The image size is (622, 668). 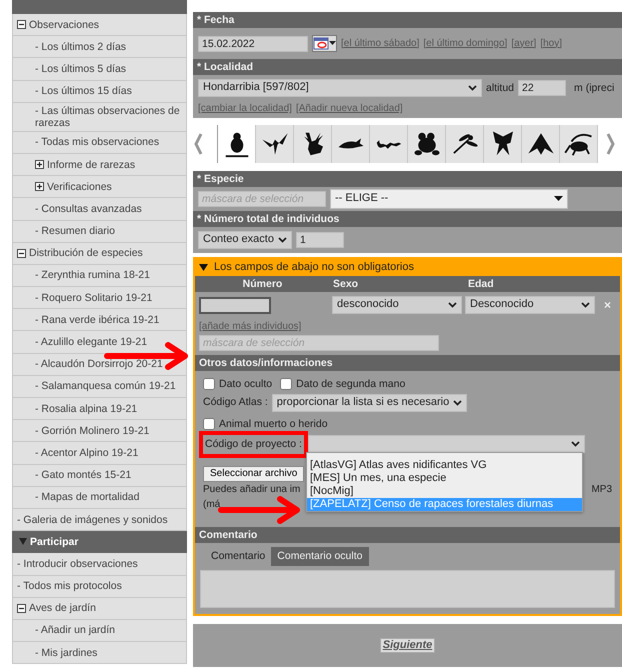 I want to click on dropdown-option: [AtlasVG] Atlas aves nidificantes VG, so click(x=444, y=465).